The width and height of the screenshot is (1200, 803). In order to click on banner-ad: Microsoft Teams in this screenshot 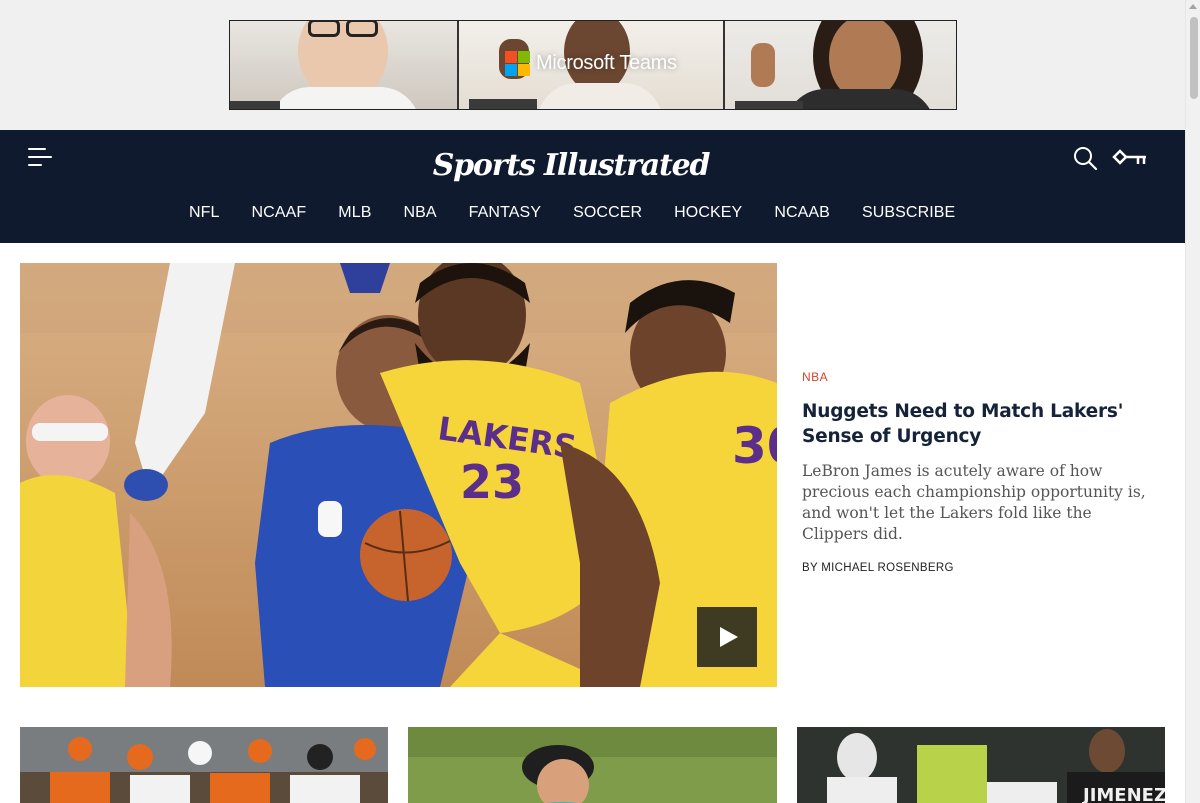, I will do `click(593, 65)`.